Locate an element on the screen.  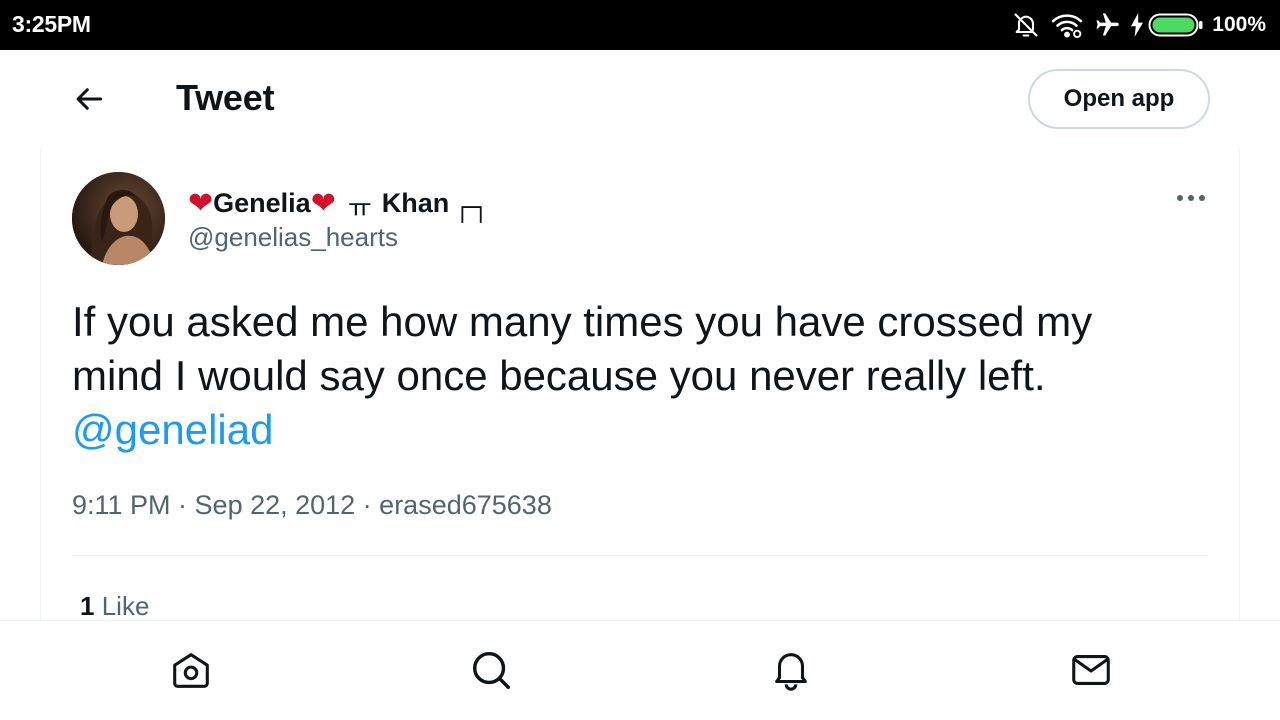
user-name-suffix: Khan is located at coordinates (415, 203).